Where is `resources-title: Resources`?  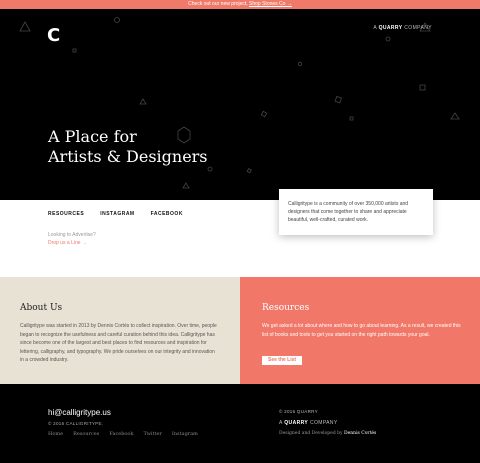 resources-title: Resources is located at coordinates (286, 308).